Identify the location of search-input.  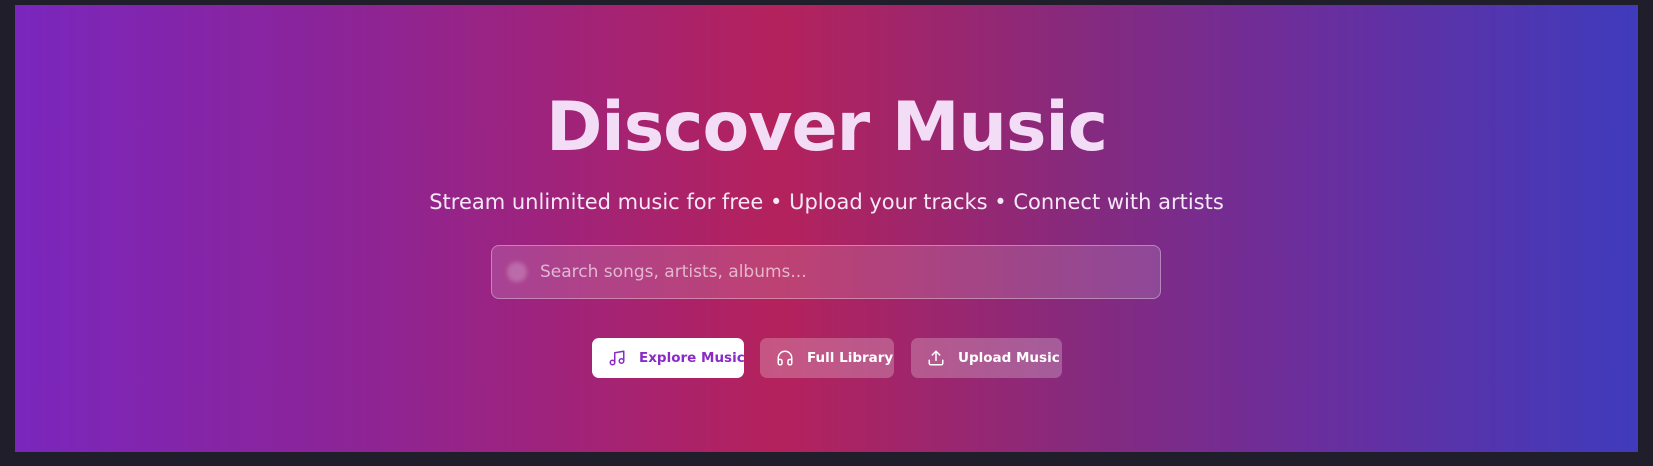
(840, 272).